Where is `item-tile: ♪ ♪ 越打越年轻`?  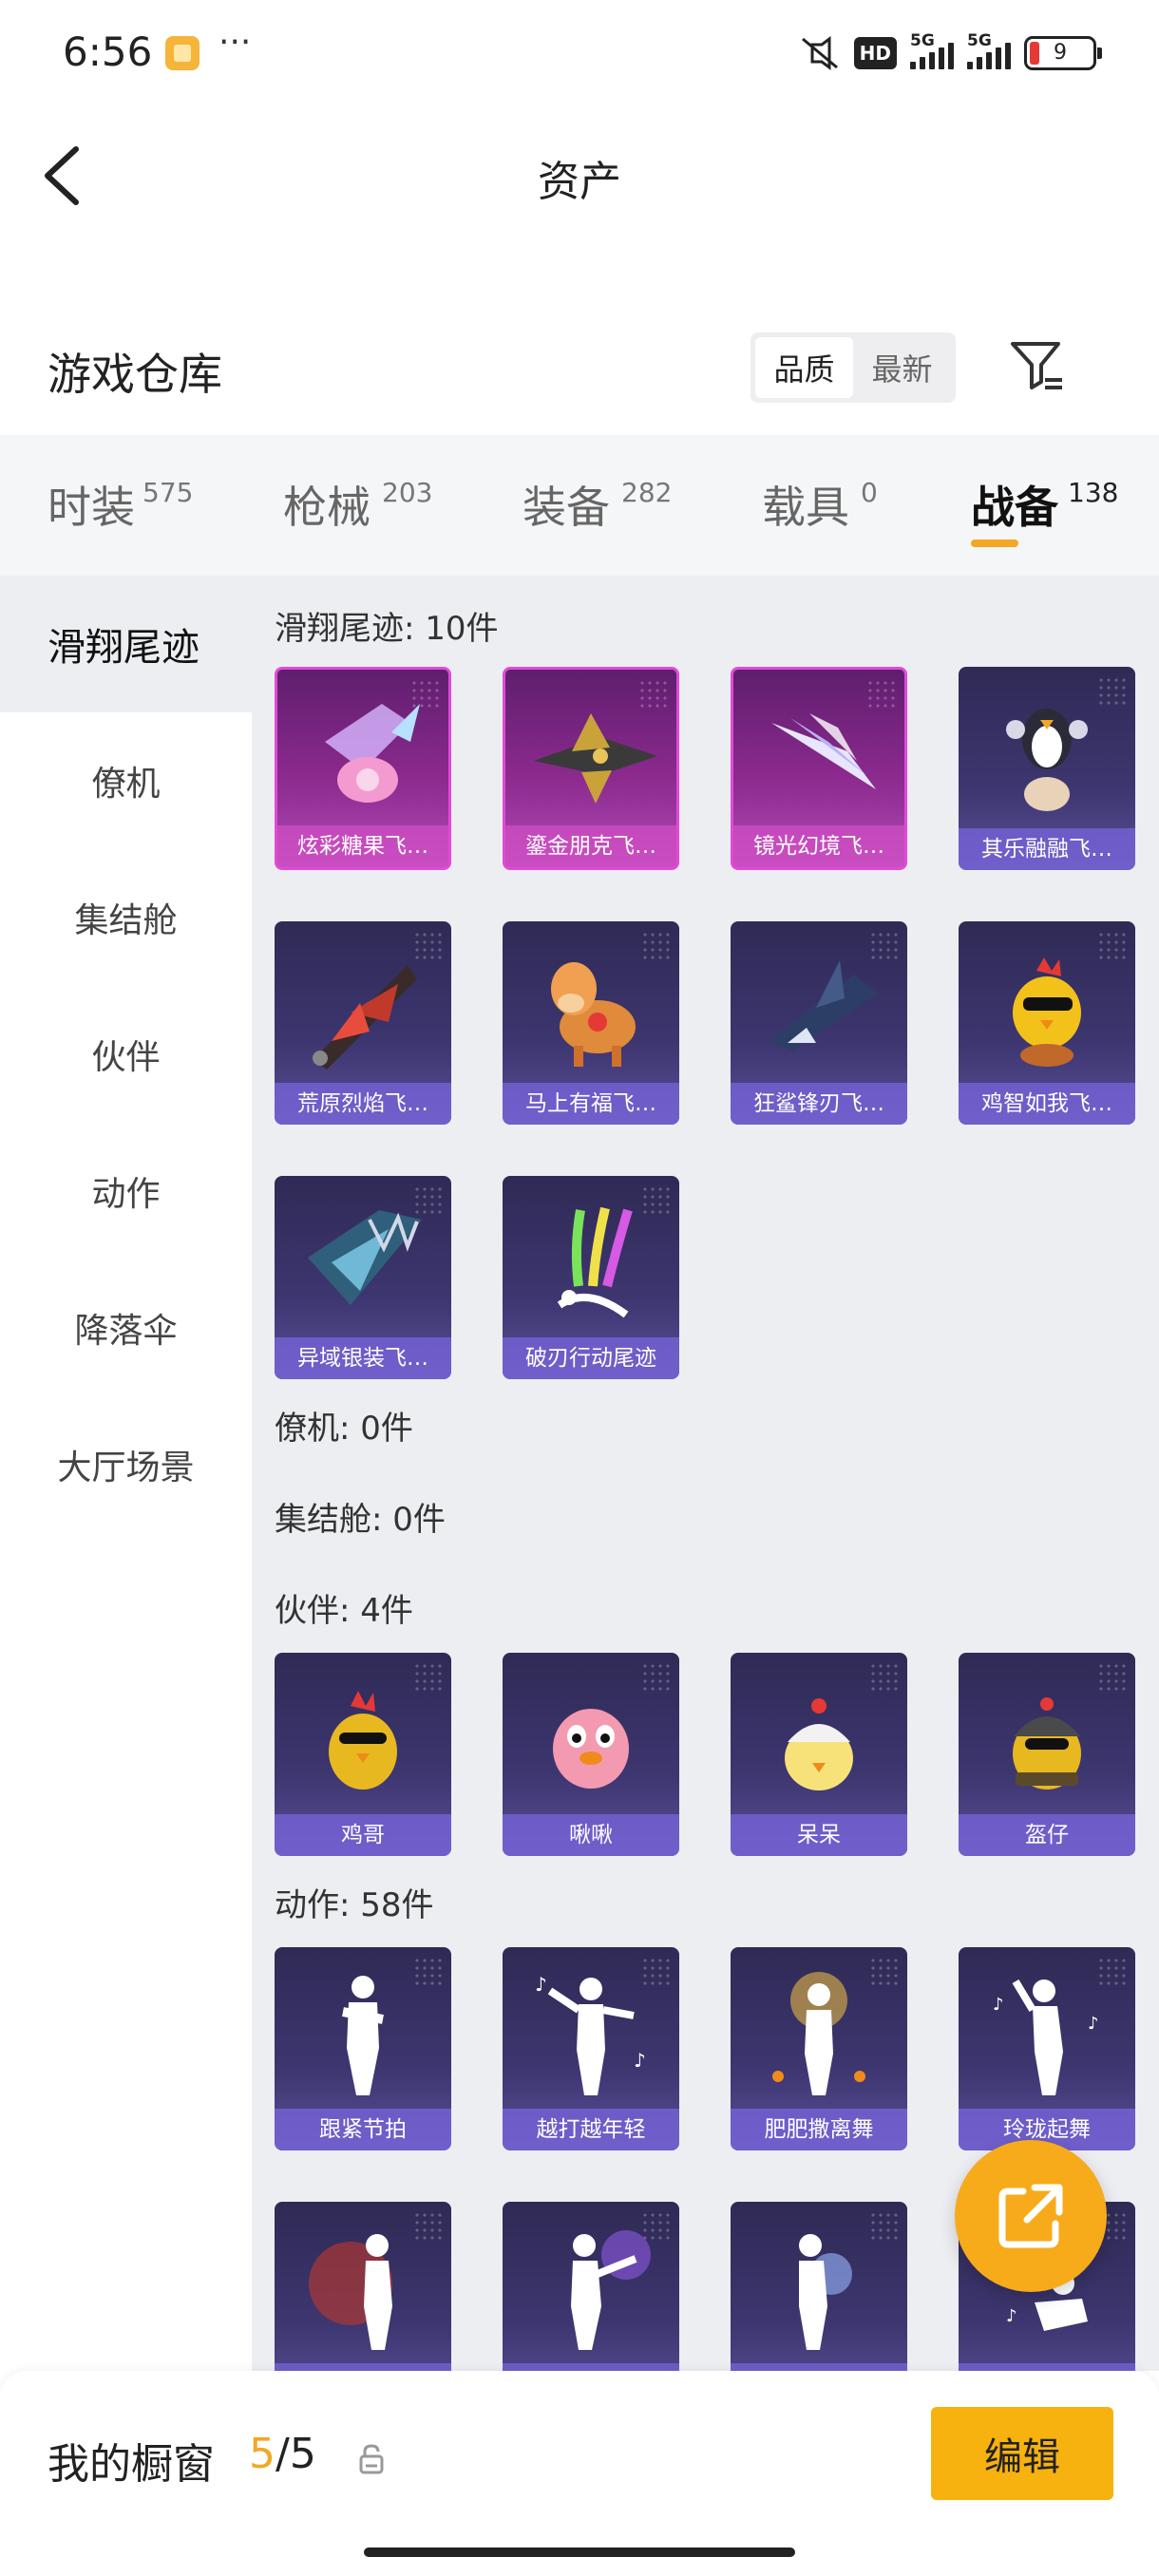
item-tile: ♪ ♪ 越打越年轻 is located at coordinates (591, 2048).